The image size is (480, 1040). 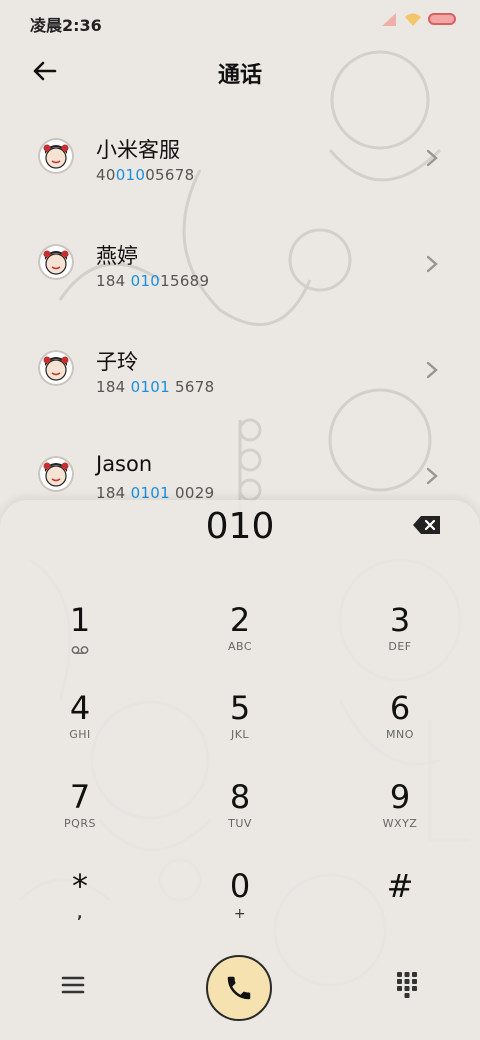 What do you see at coordinates (170, 175) in the screenshot?
I see `number-suffix: 05678` at bounding box center [170, 175].